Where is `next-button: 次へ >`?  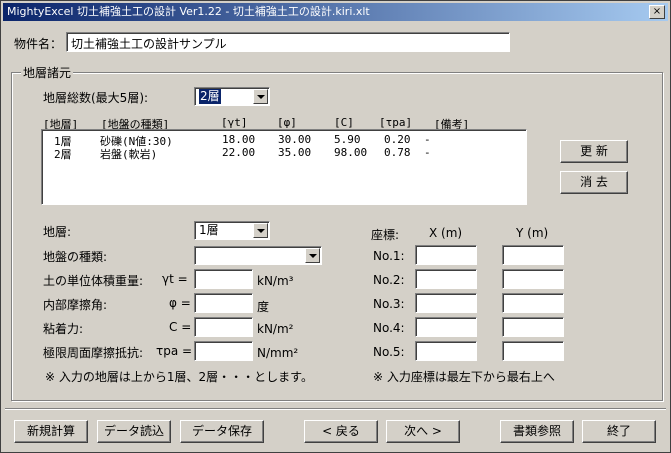 next-button: 次へ > is located at coordinates (423, 431).